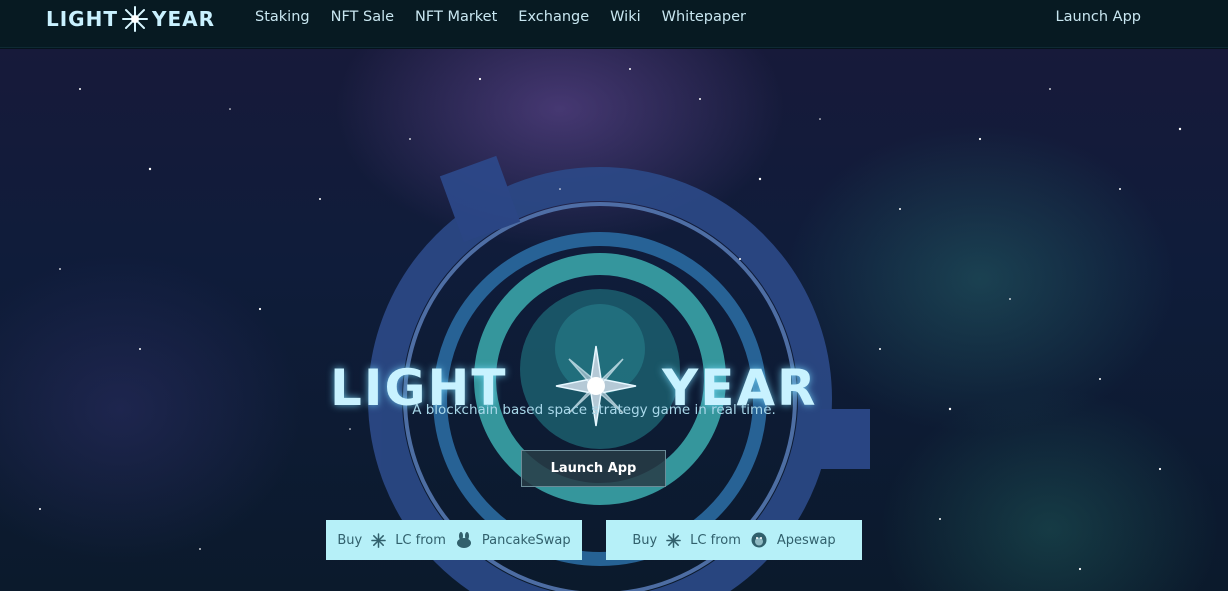 The image size is (1228, 591). I want to click on nav-link-nft-market: NFT Market, so click(456, 17).